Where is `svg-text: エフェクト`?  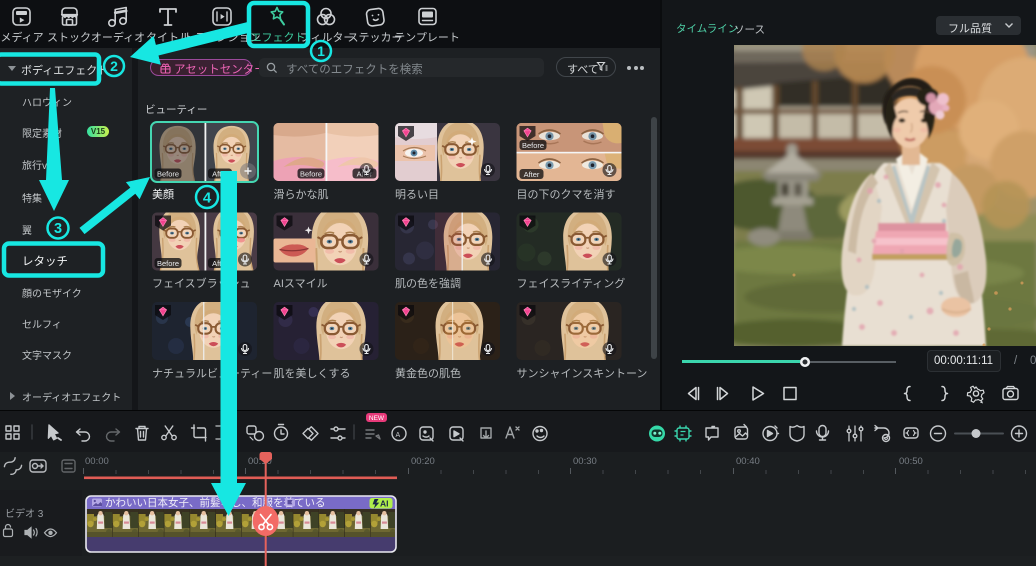 svg-text: エフェクト is located at coordinates (278, 37).